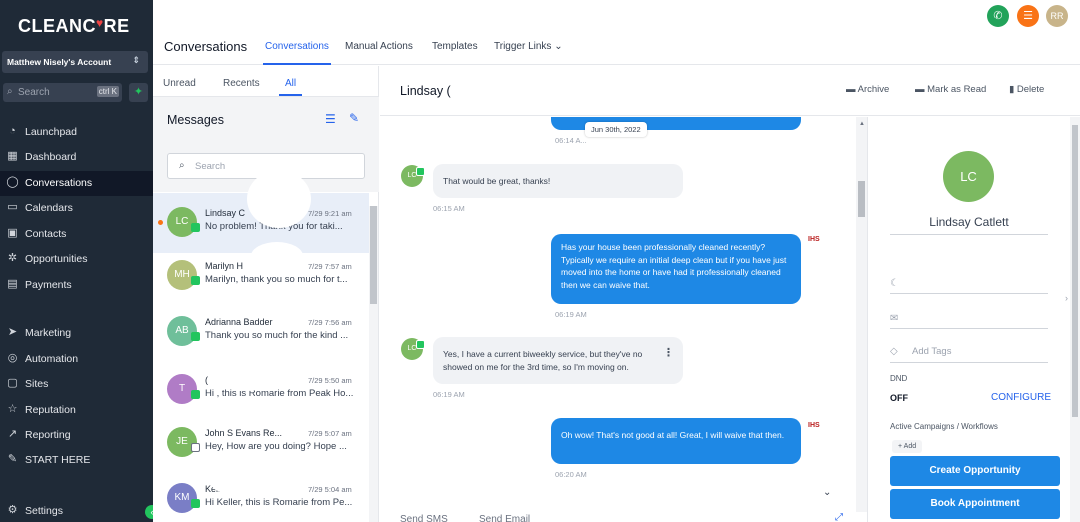  What do you see at coordinates (76, 435) in the screenshot?
I see `sidebar-item-reporting: ↗ Reporting` at bounding box center [76, 435].